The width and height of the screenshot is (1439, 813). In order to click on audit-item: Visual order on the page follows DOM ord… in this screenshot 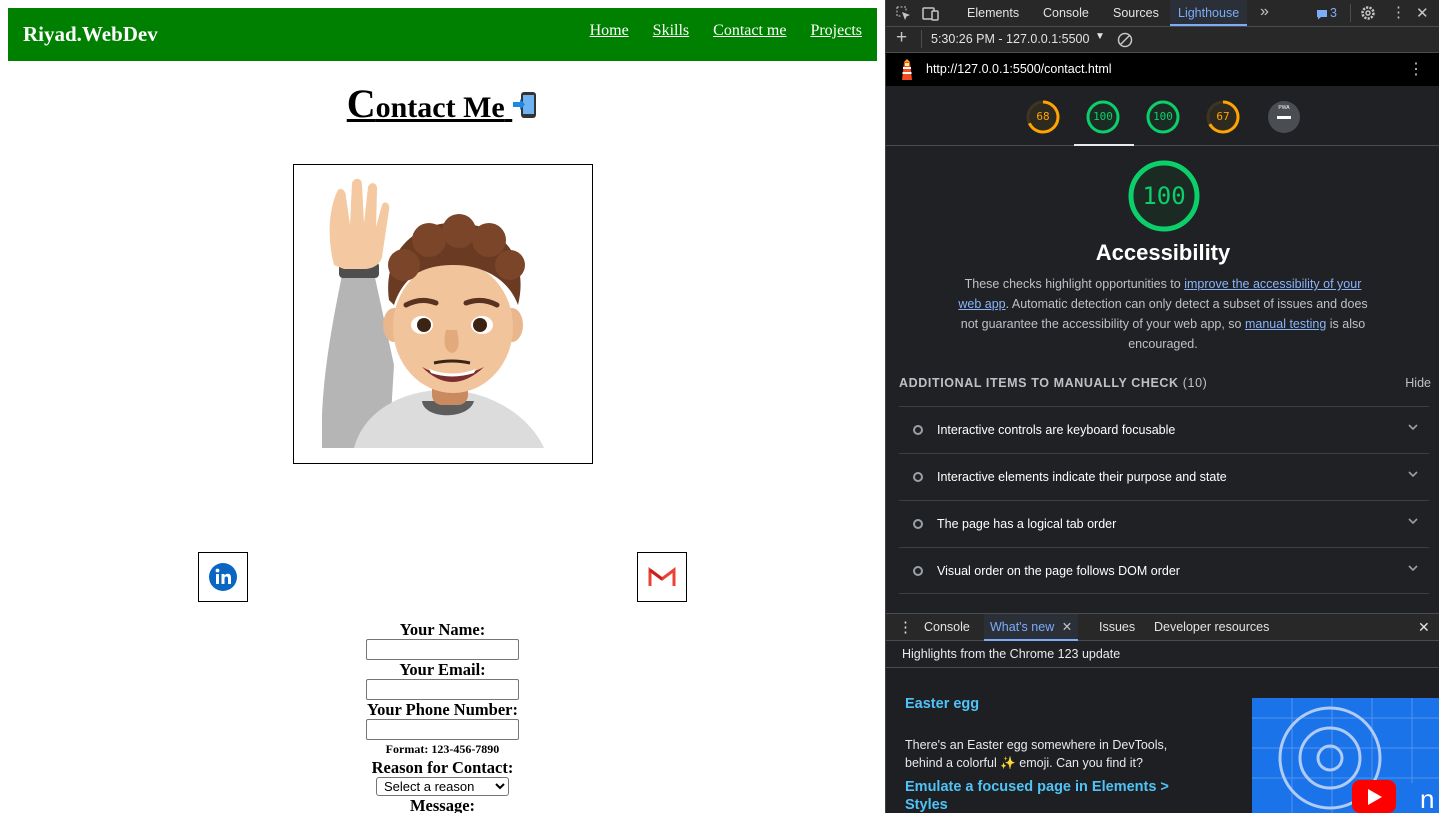, I will do `click(1164, 570)`.